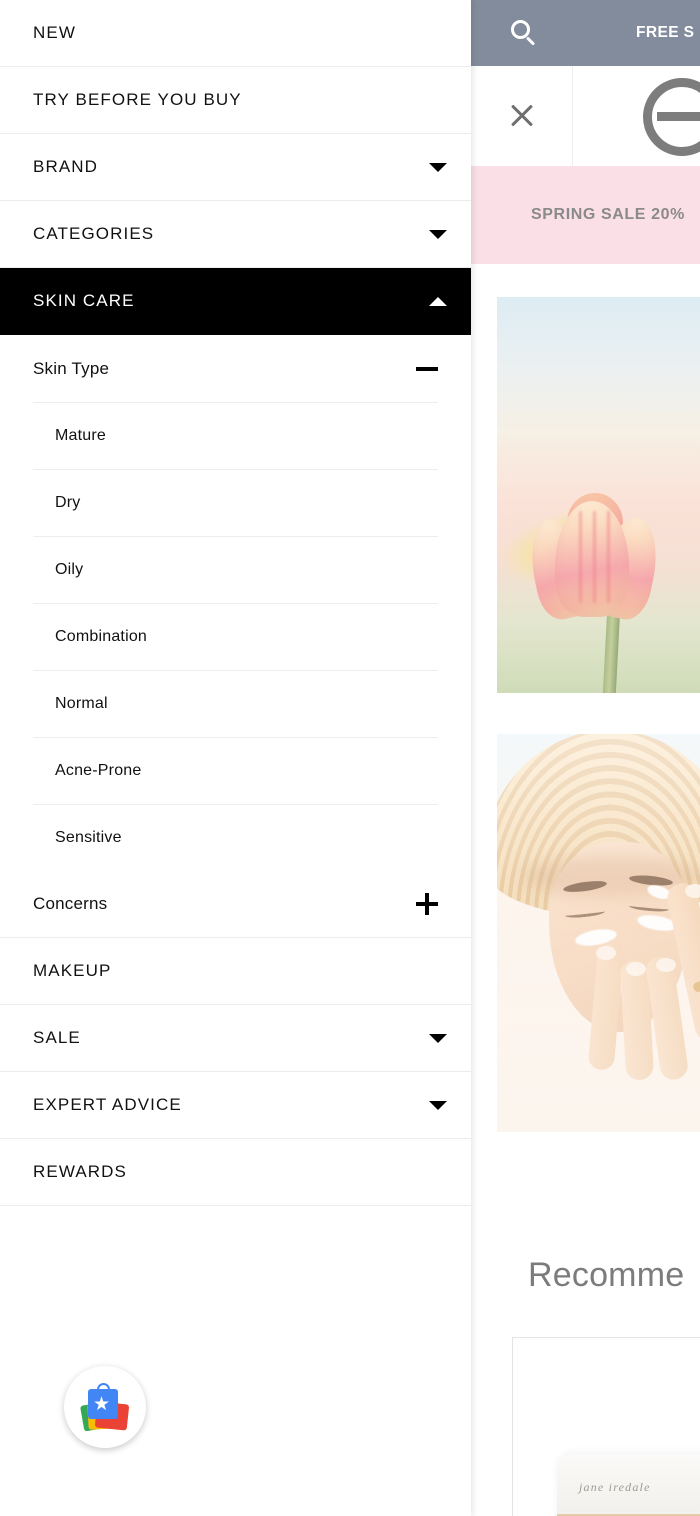 The width and height of the screenshot is (700, 1516). What do you see at coordinates (81, 703) in the screenshot?
I see `sub-item-label: Normal` at bounding box center [81, 703].